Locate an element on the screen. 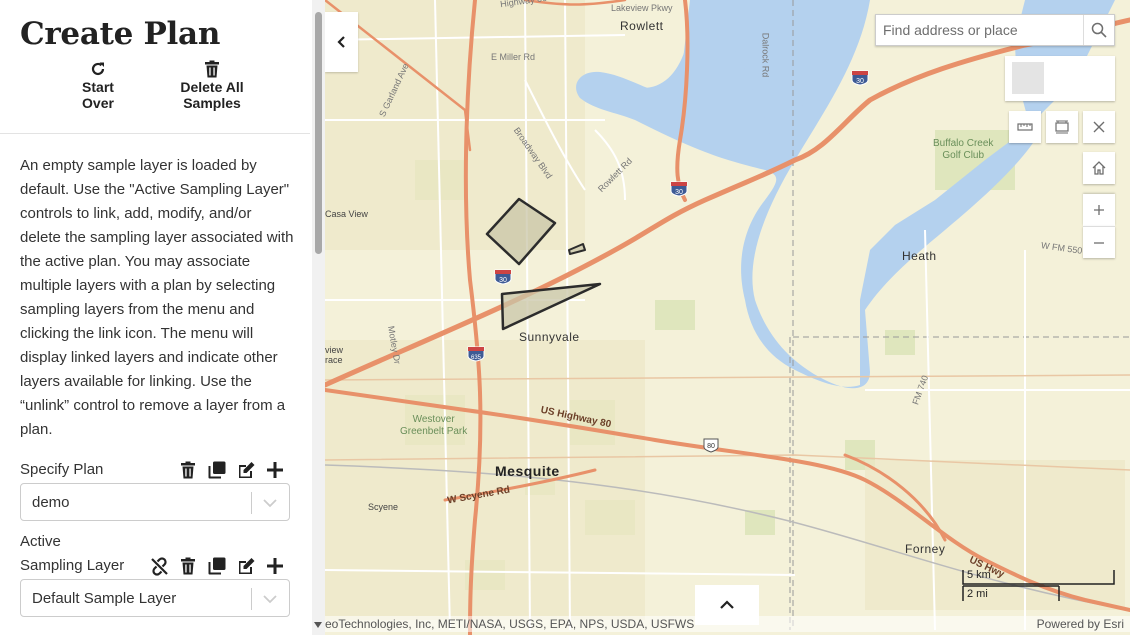 Image resolution: width=1130 pixels, height=635 pixels. minus-icon is located at coordinates (1099, 242).